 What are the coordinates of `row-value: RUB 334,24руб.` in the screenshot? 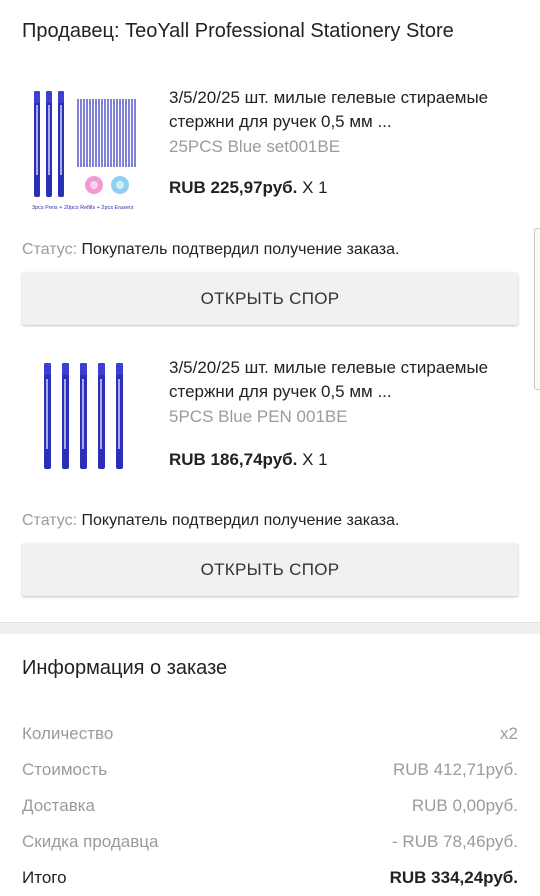 It's located at (453, 877).